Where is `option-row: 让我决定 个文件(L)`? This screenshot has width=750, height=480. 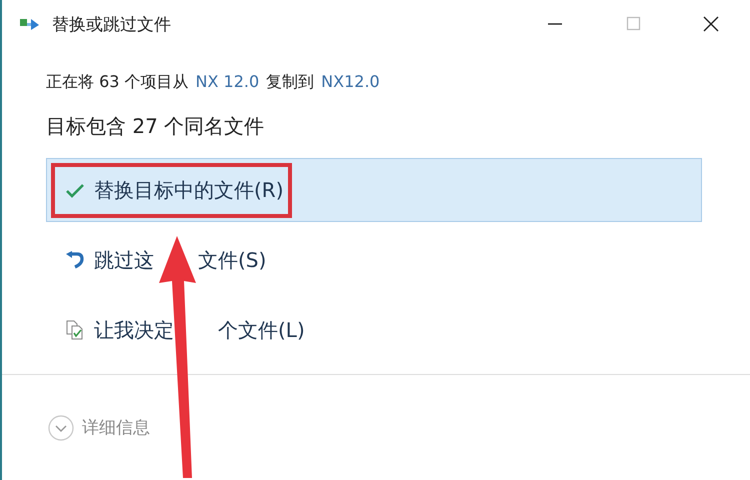
option-row: 让我决定 个文件(L) is located at coordinates (374, 330).